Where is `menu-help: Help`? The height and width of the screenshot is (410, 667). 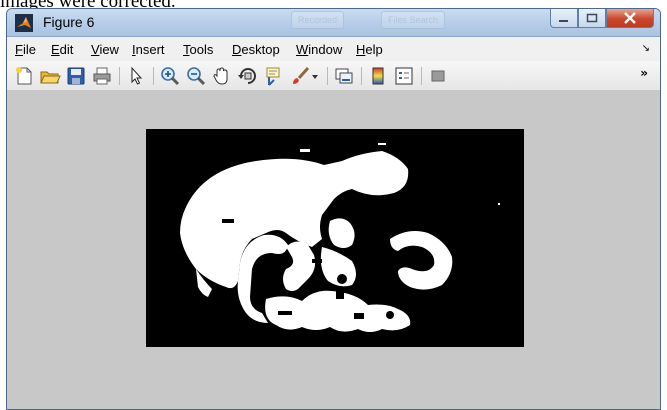
menu-help: Help is located at coordinates (369, 49).